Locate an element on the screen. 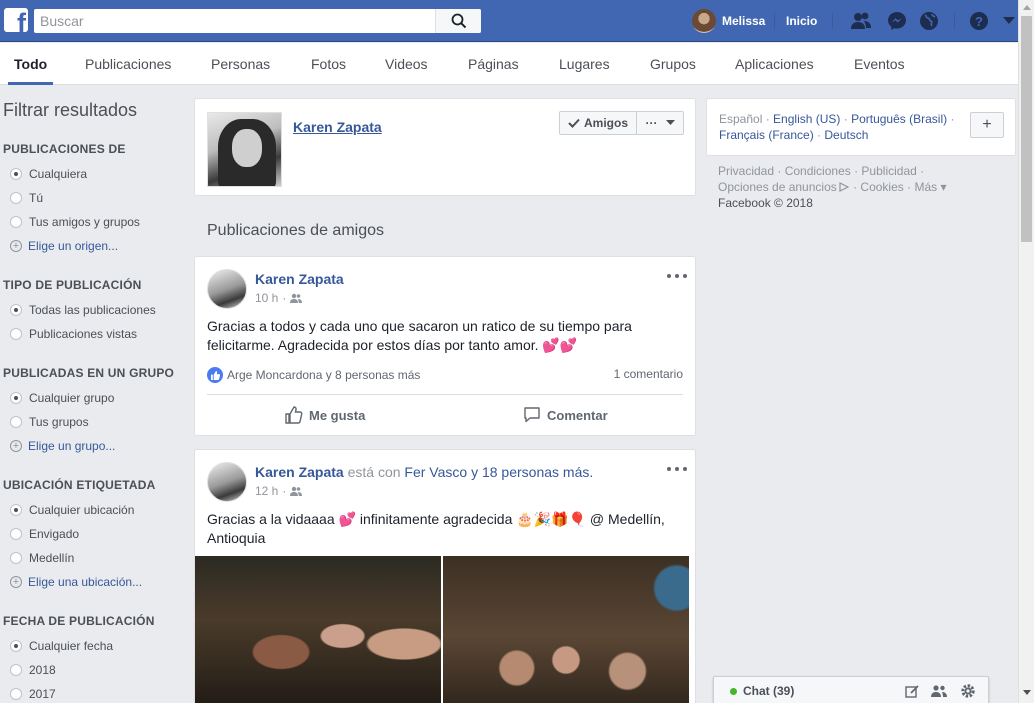 This screenshot has width=1034, height=703. filter-option: Cualquier grupo is located at coordinates (62, 398).